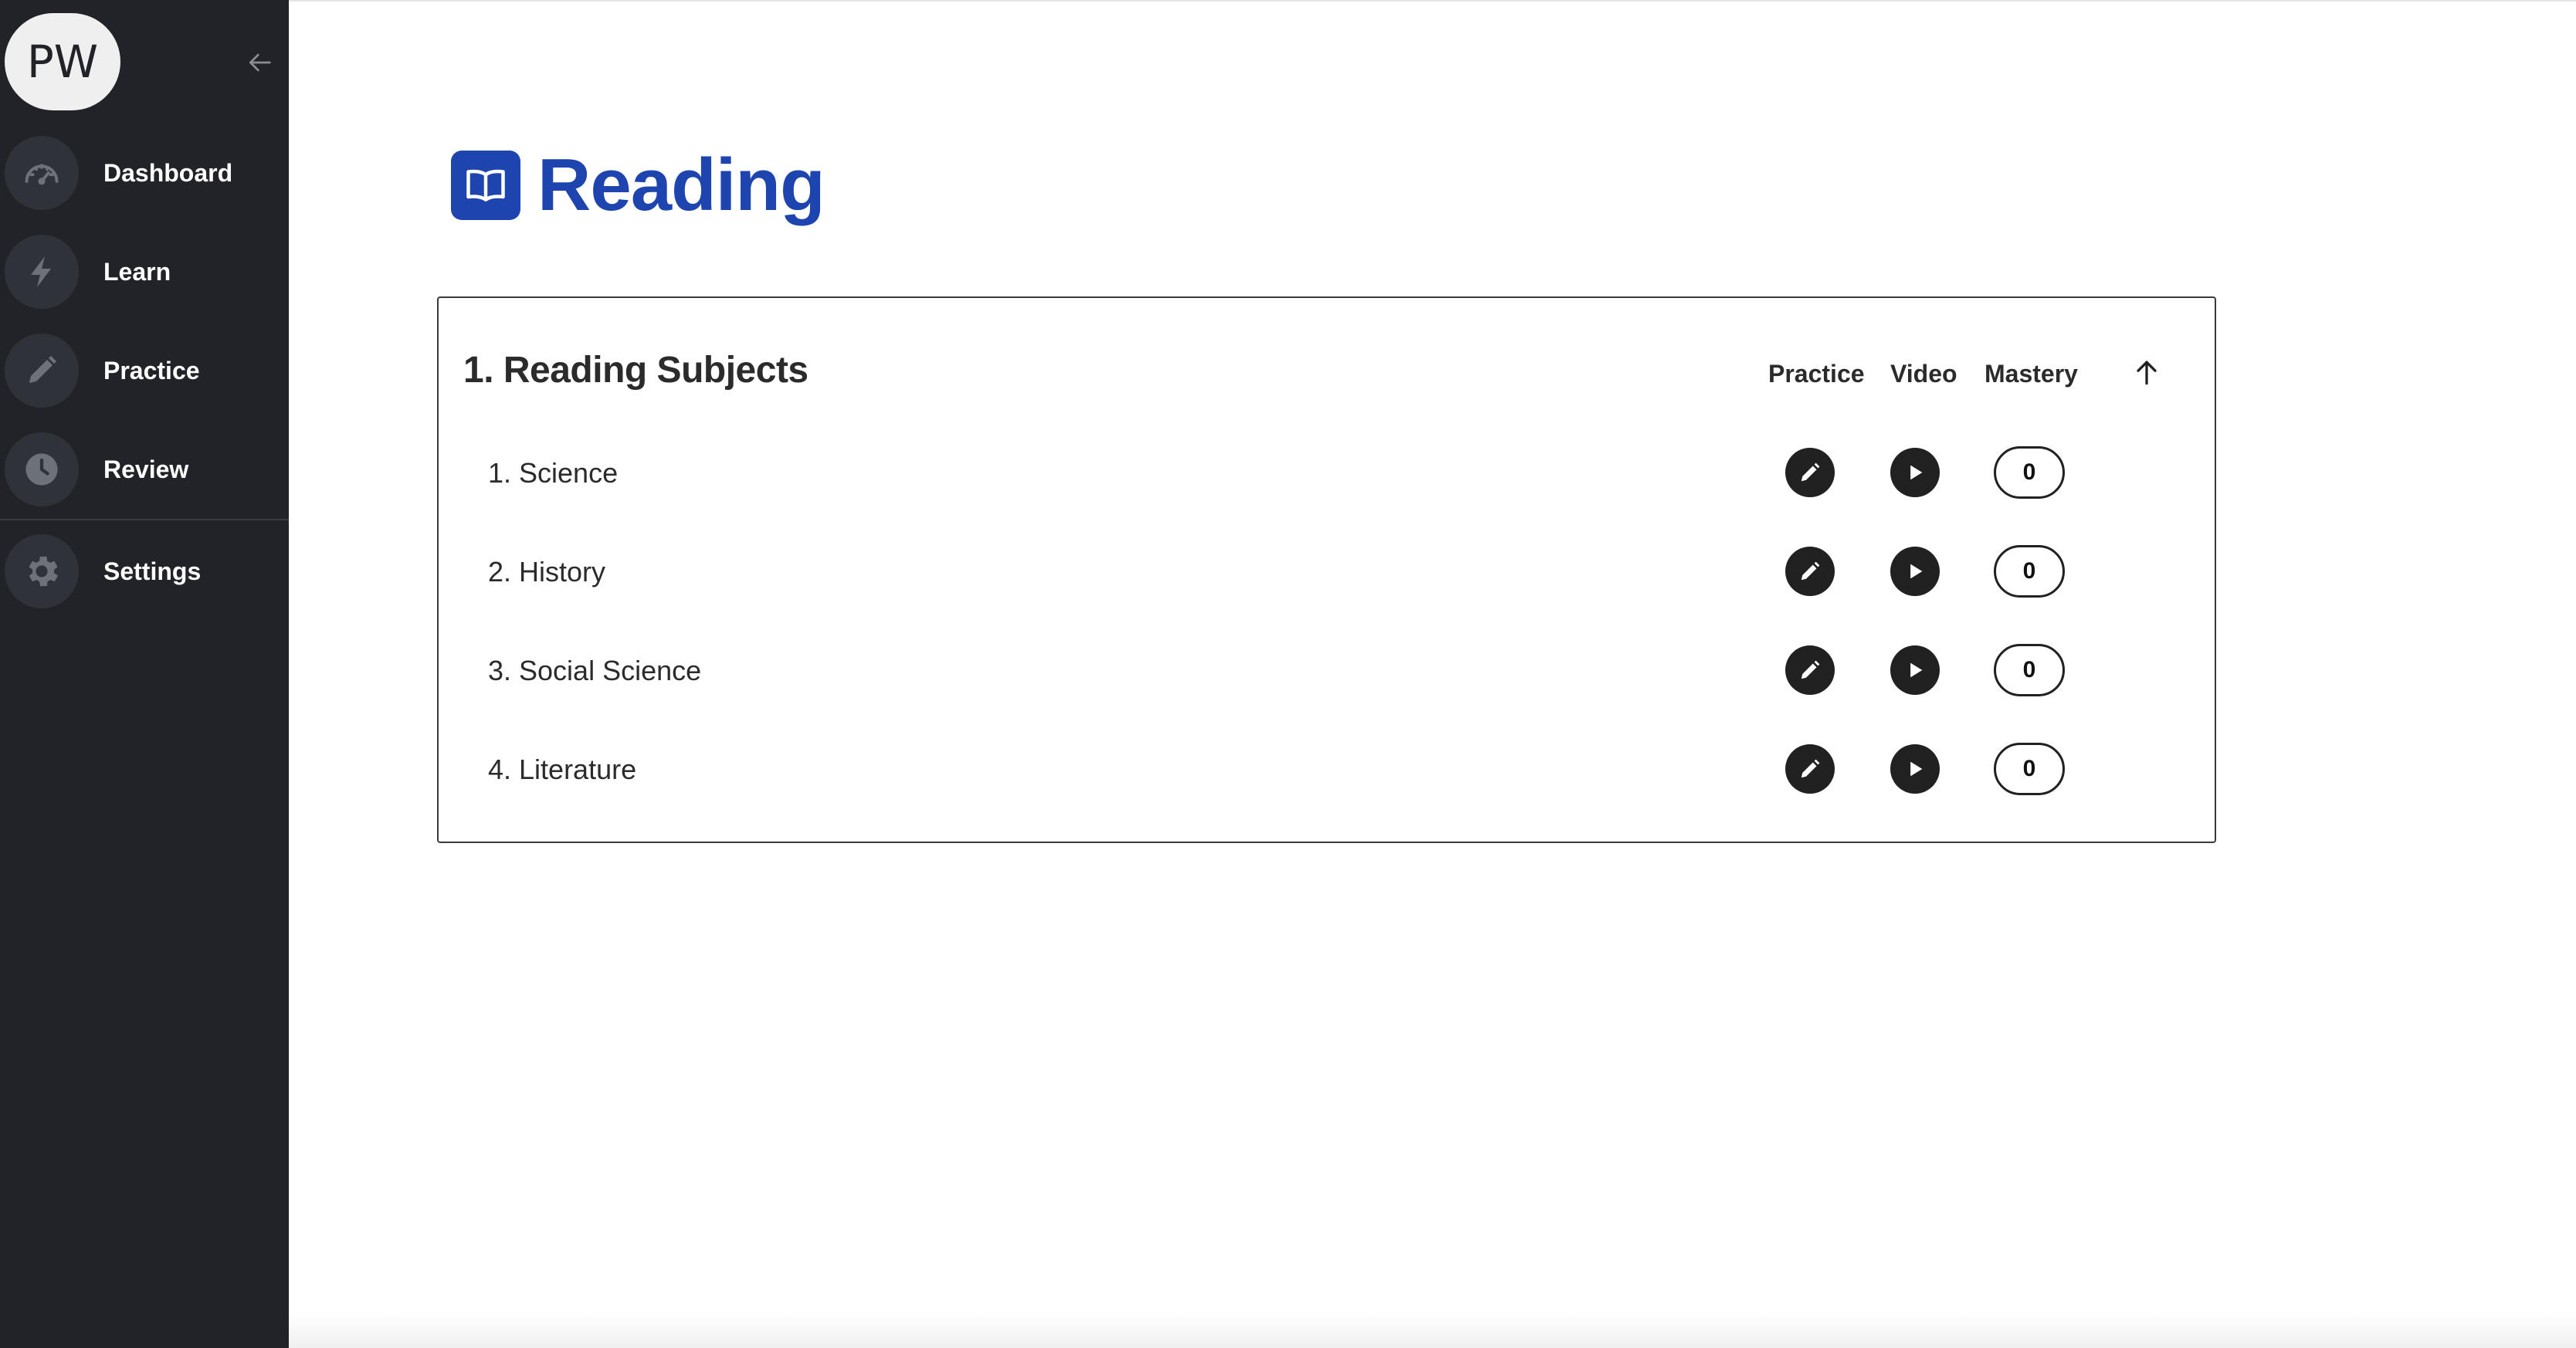 The width and height of the screenshot is (2576, 1348). Describe the element at coordinates (1816, 374) in the screenshot. I see `column-header-practice: Practice` at that location.